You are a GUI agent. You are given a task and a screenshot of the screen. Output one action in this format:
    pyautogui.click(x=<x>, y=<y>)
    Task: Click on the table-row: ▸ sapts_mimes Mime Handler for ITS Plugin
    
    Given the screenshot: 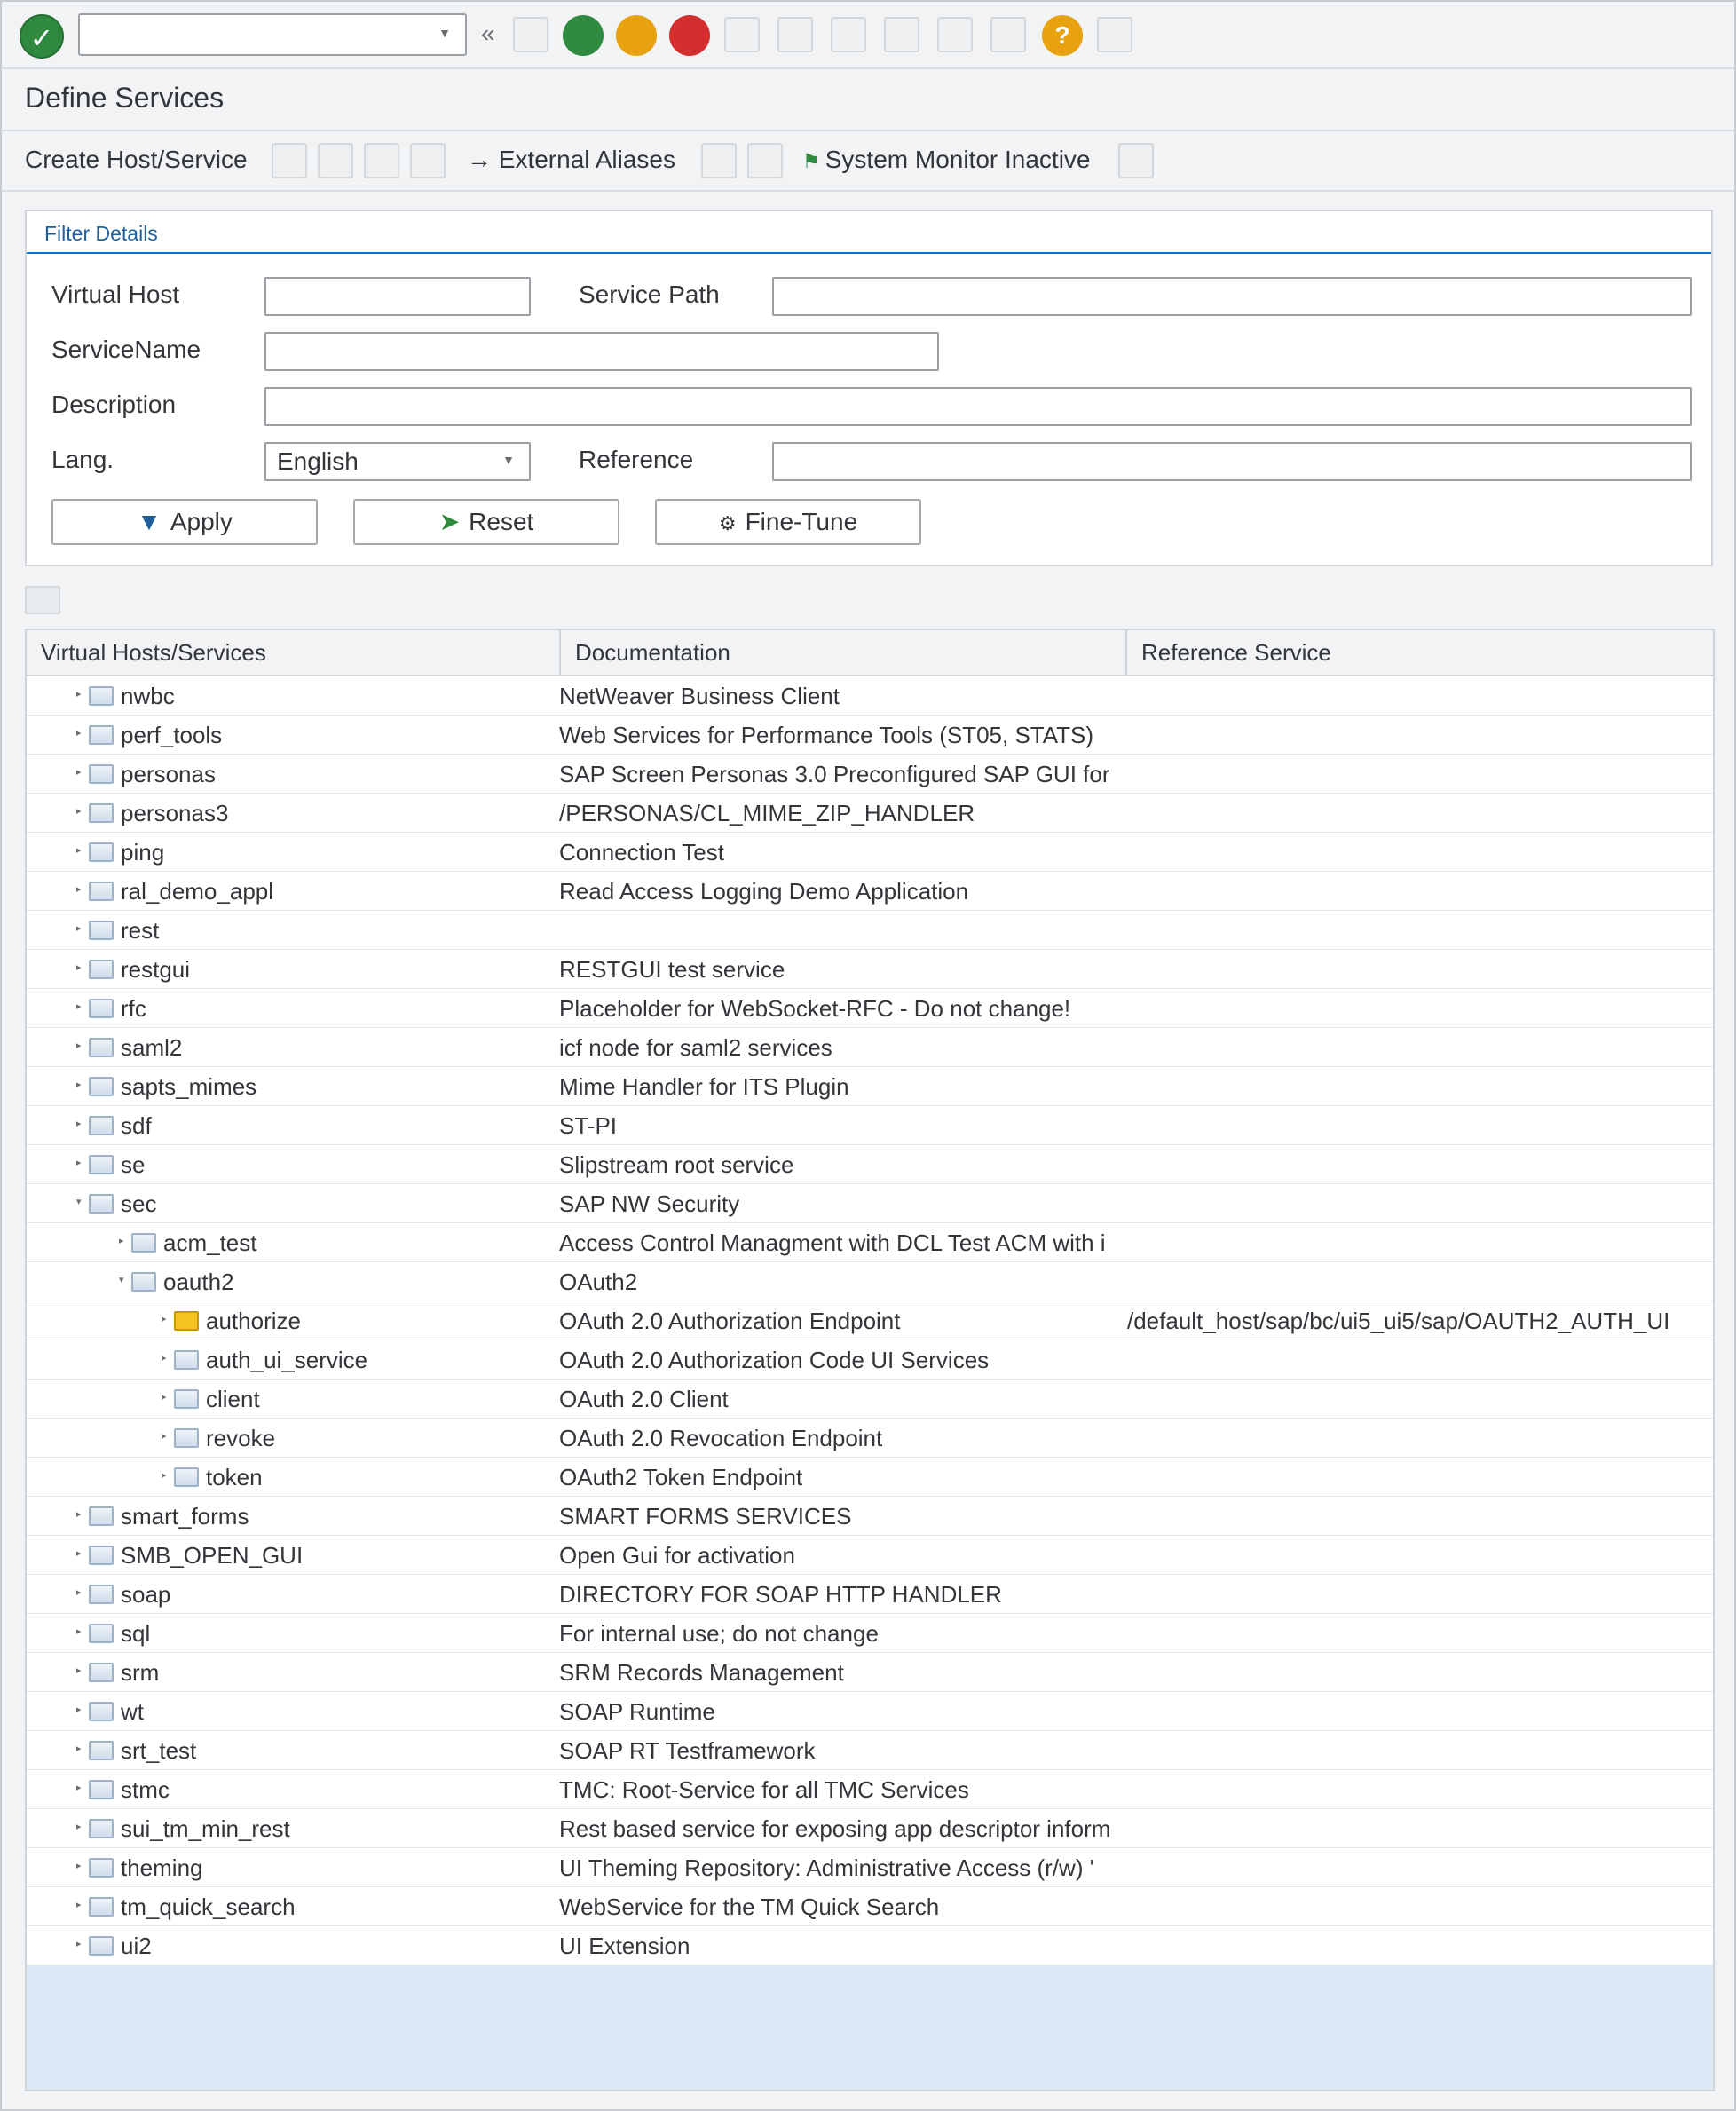 What is the action you would take?
    pyautogui.click(x=870, y=1086)
    